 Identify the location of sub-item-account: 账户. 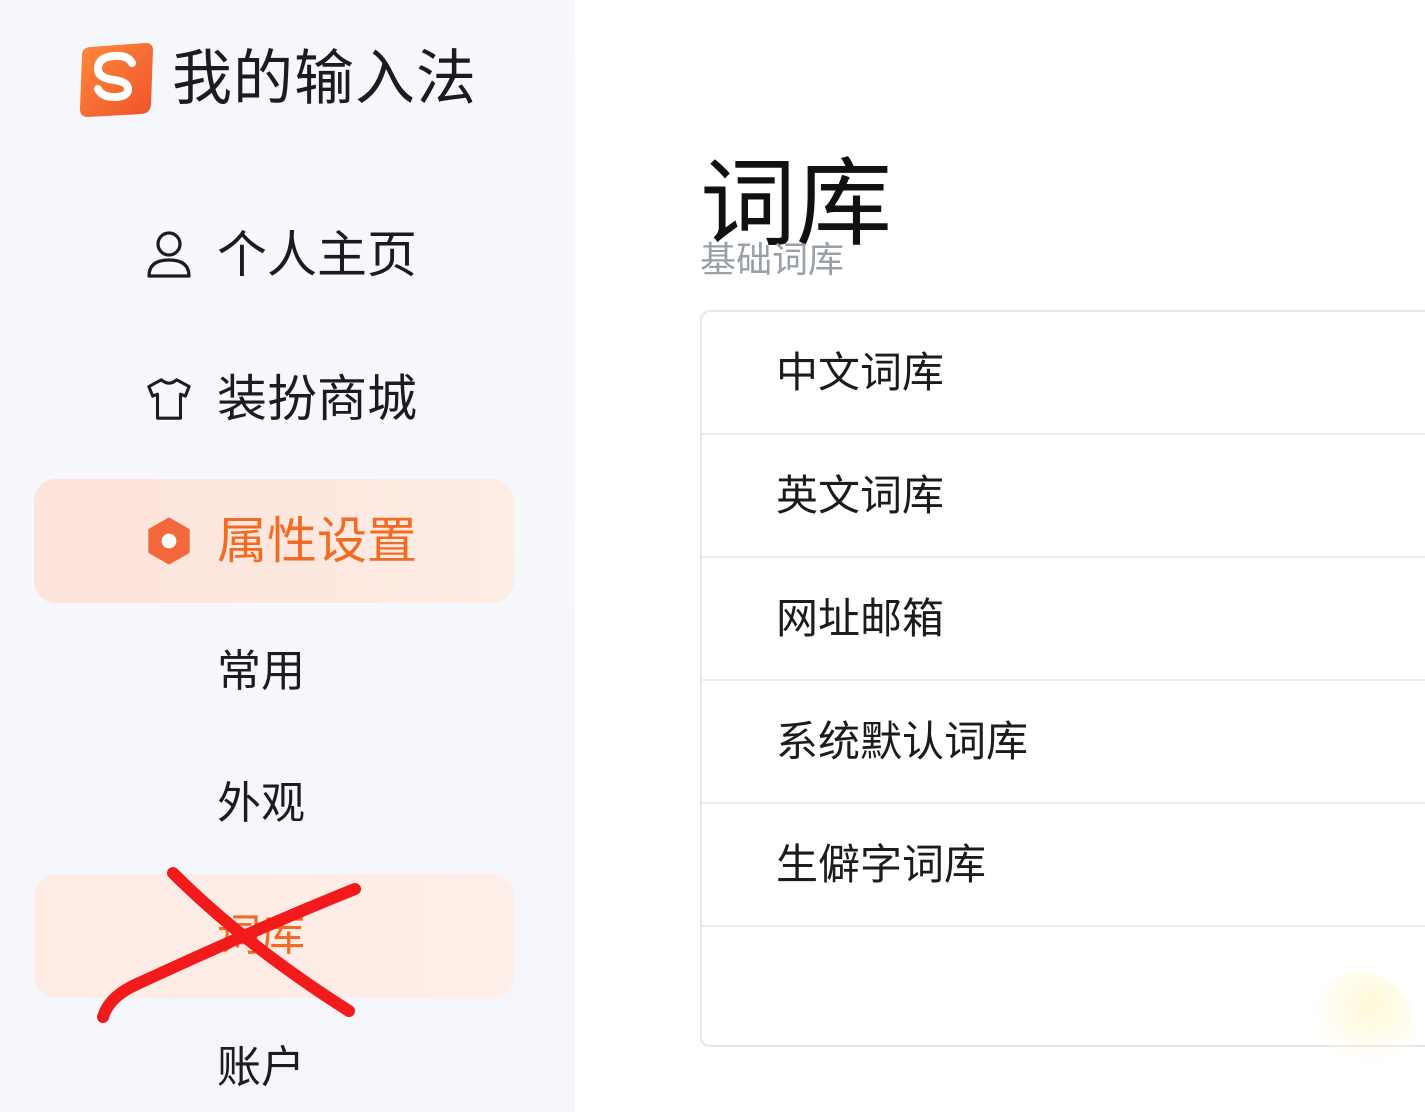
(274, 1059).